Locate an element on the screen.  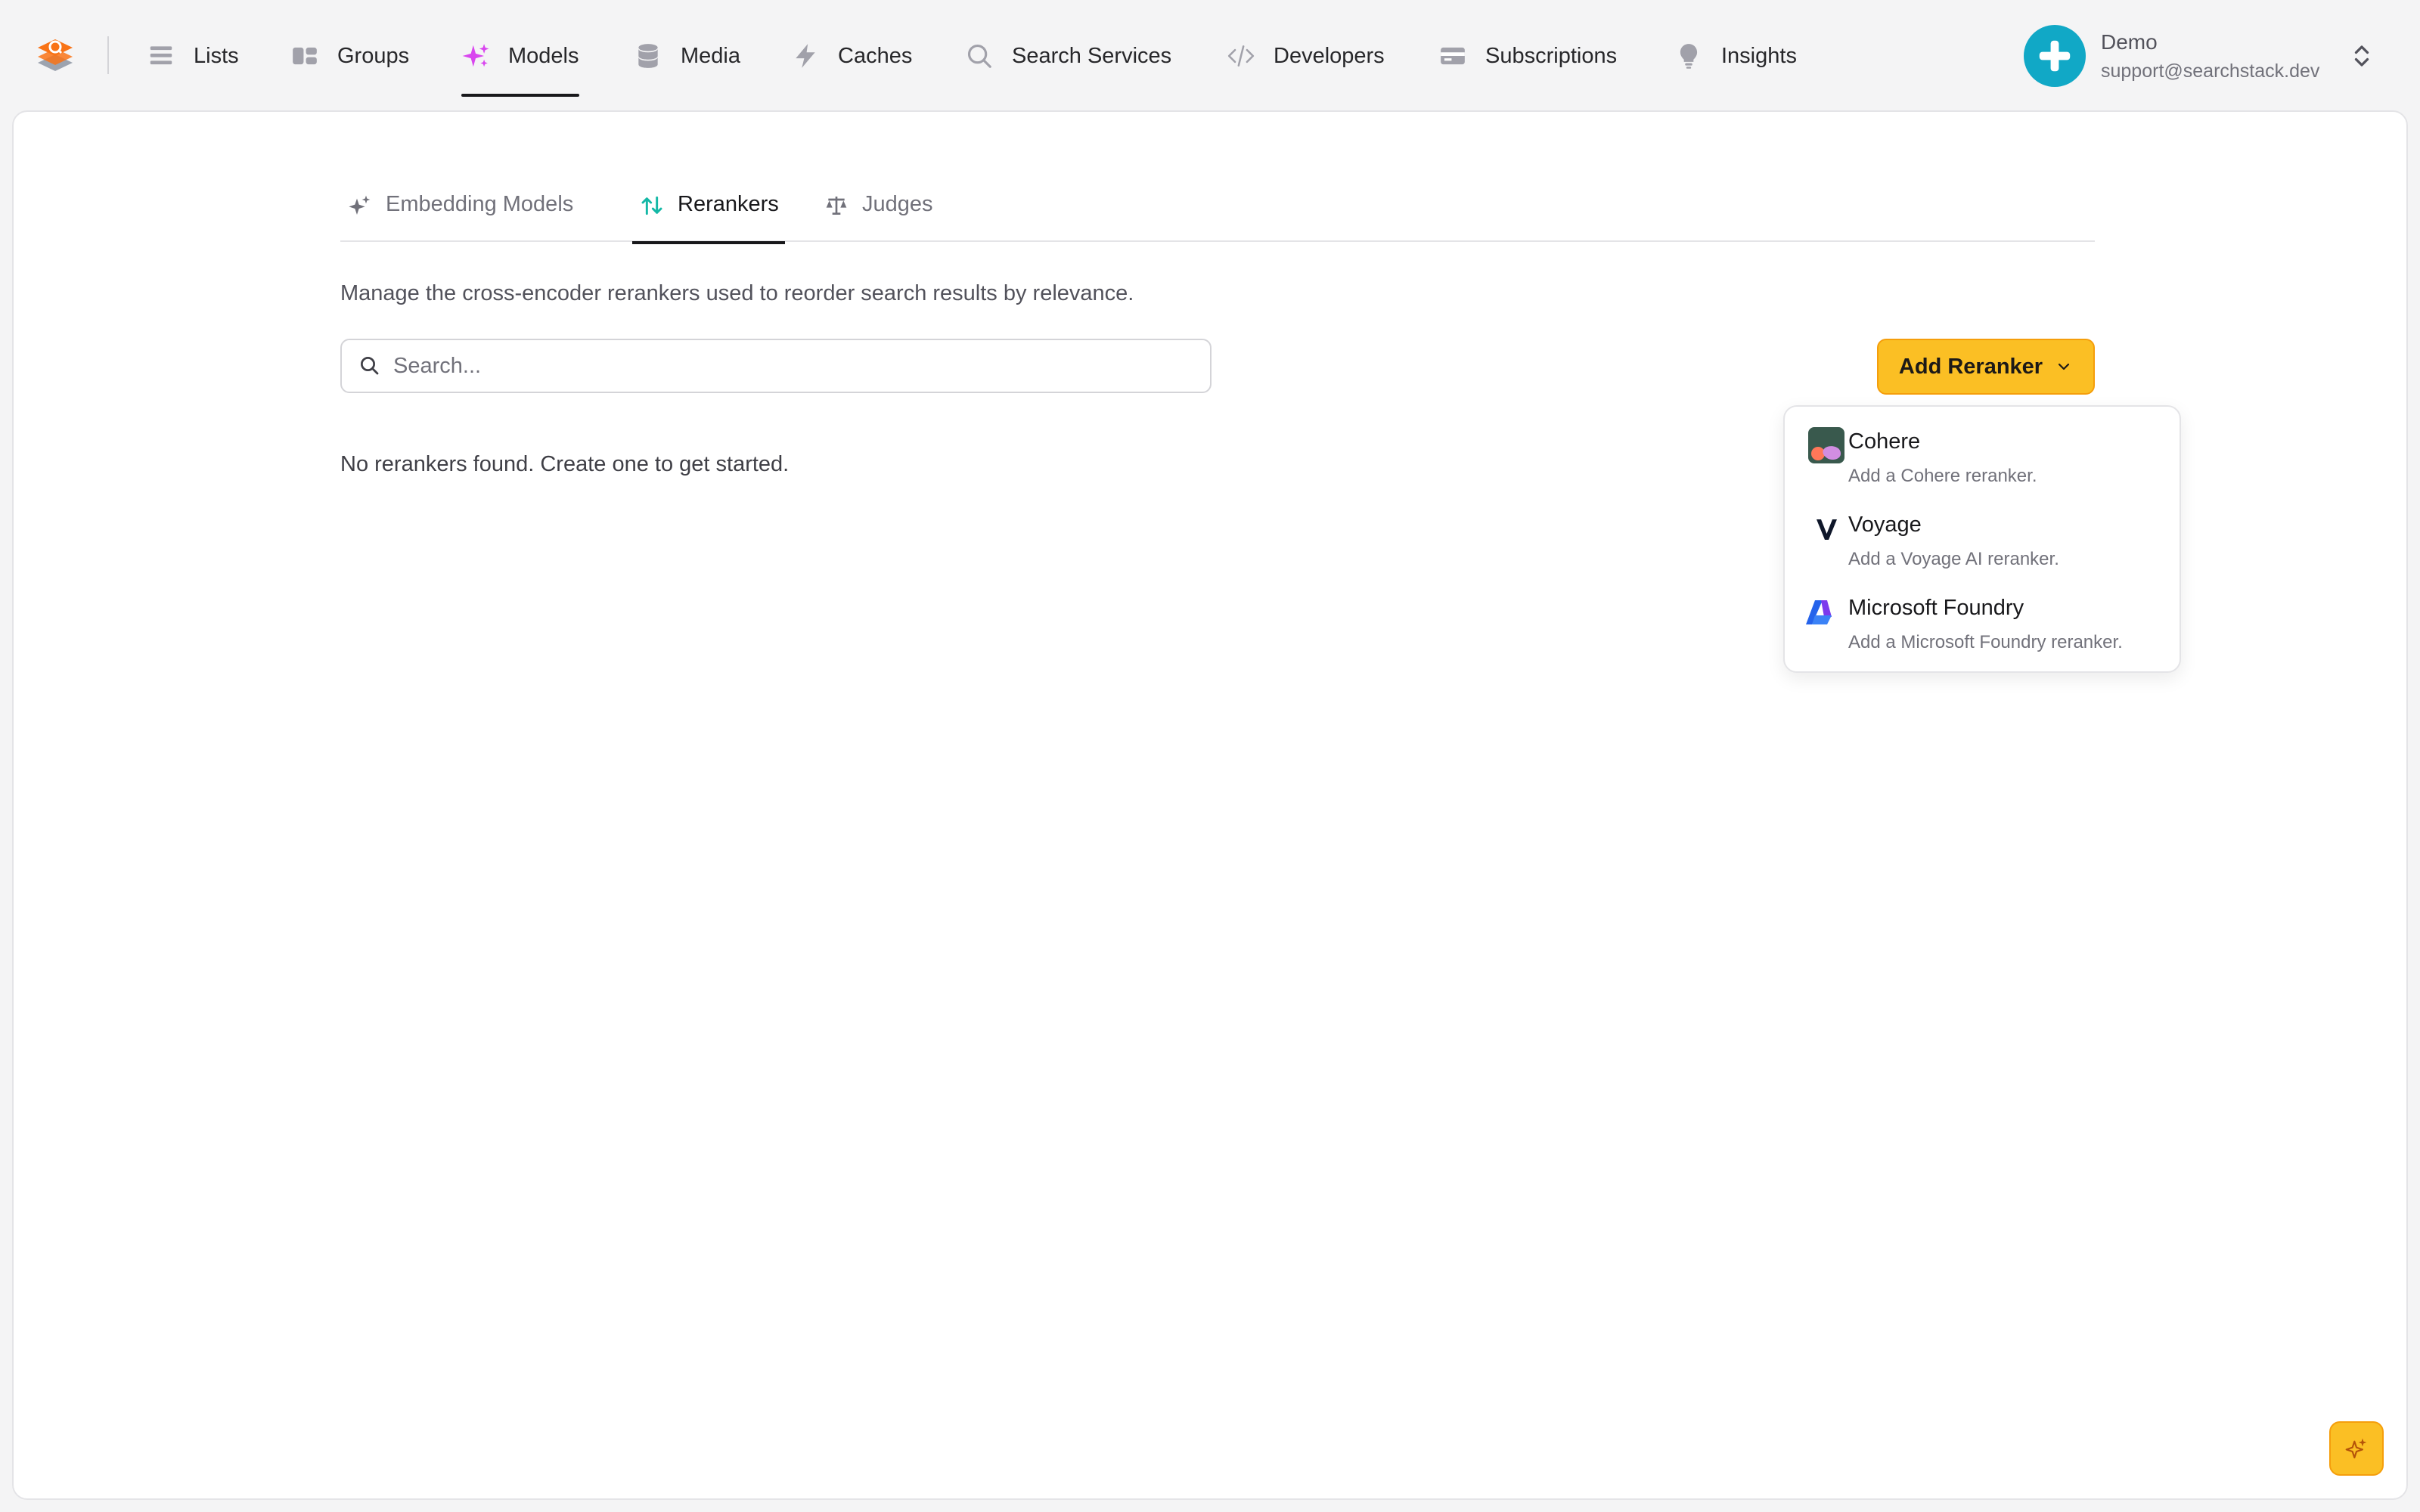
nav-item-insights: Insights is located at coordinates (1735, 56).